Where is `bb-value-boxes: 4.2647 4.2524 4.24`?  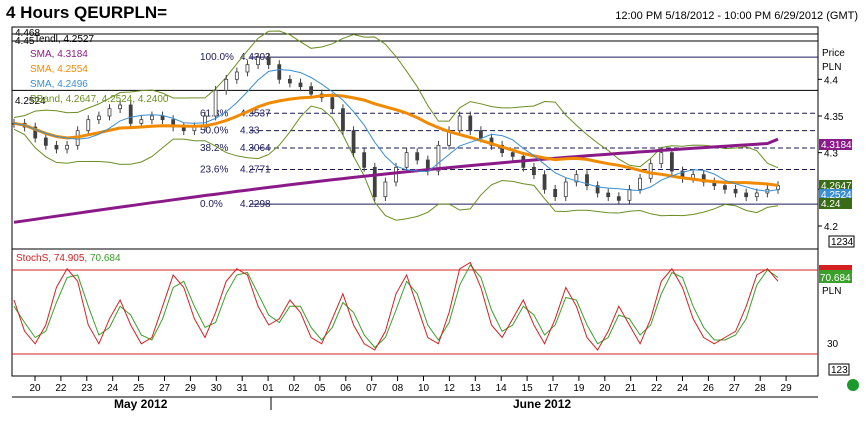 bb-value-boxes: 4.2647 4.2524 4.24 is located at coordinates (835, 195).